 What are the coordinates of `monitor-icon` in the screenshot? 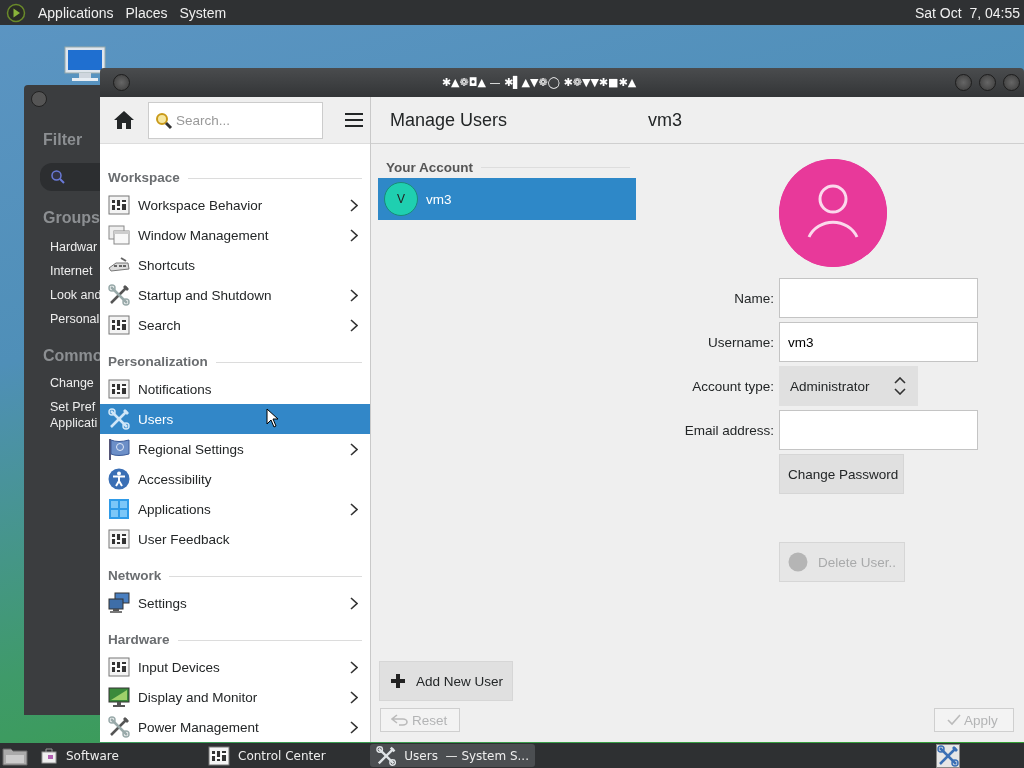 It's located at (119, 697).